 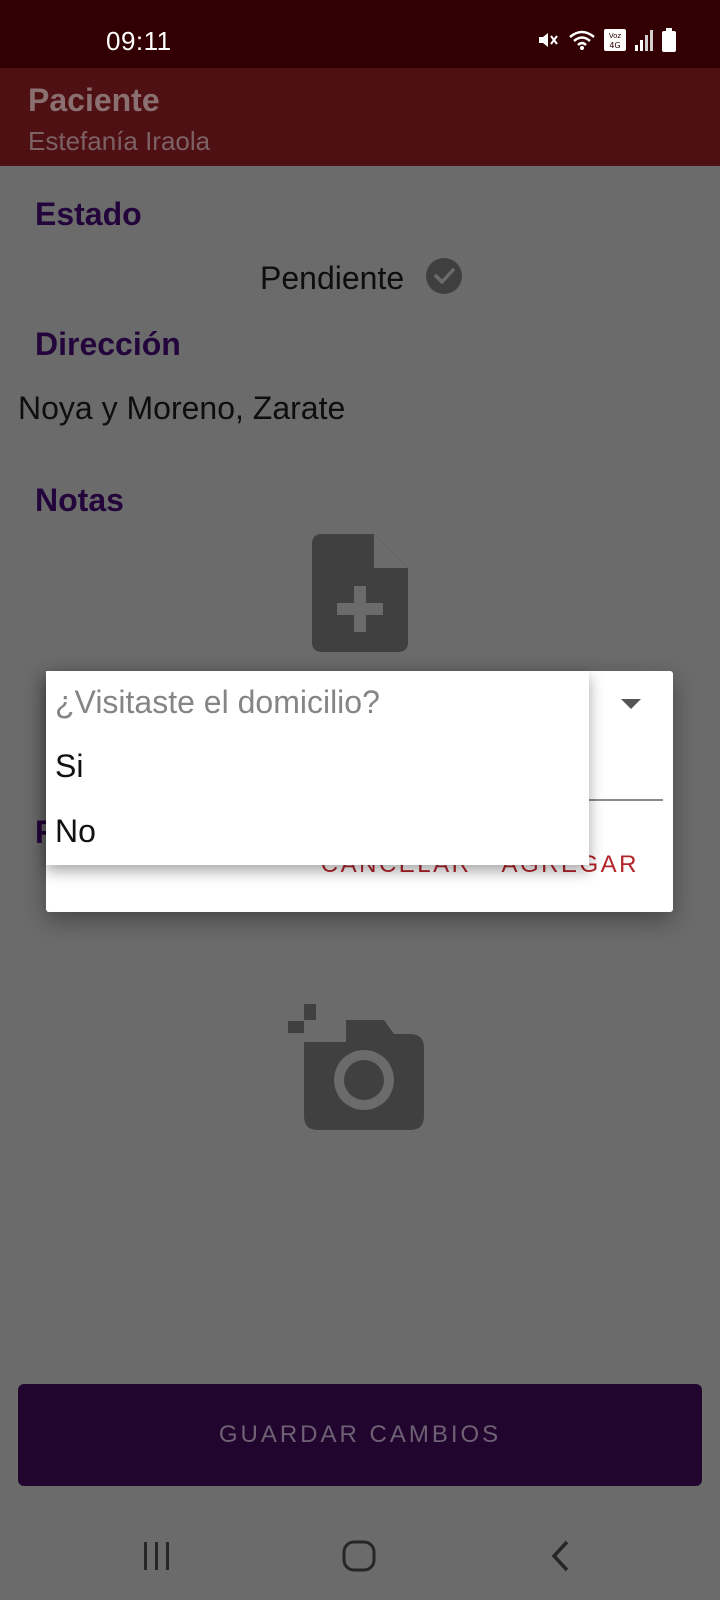 What do you see at coordinates (139, 41) in the screenshot?
I see `status-time: 09:11` at bounding box center [139, 41].